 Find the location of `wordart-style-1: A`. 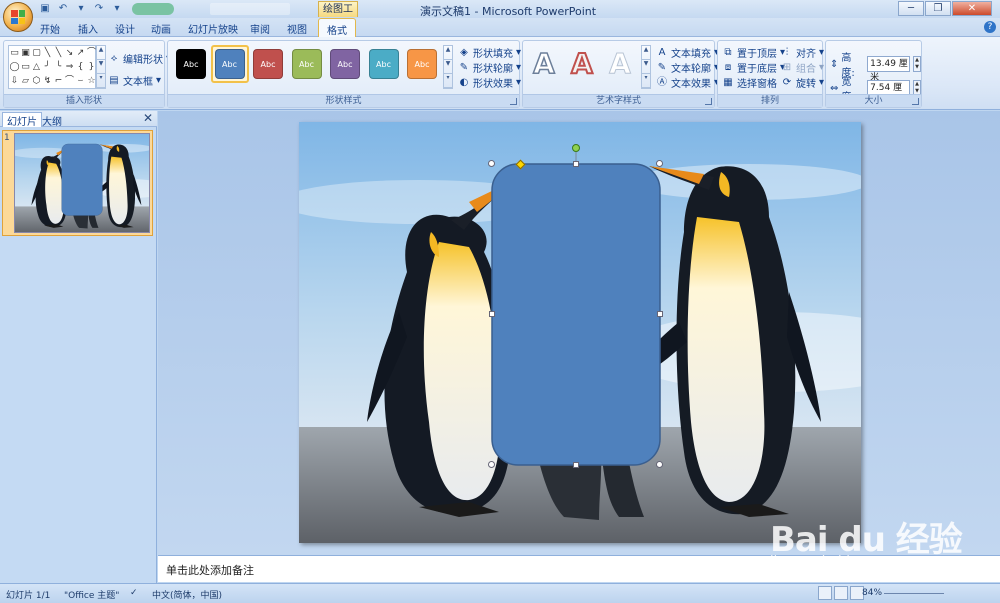

wordart-style-1: A is located at coordinates (544, 63).